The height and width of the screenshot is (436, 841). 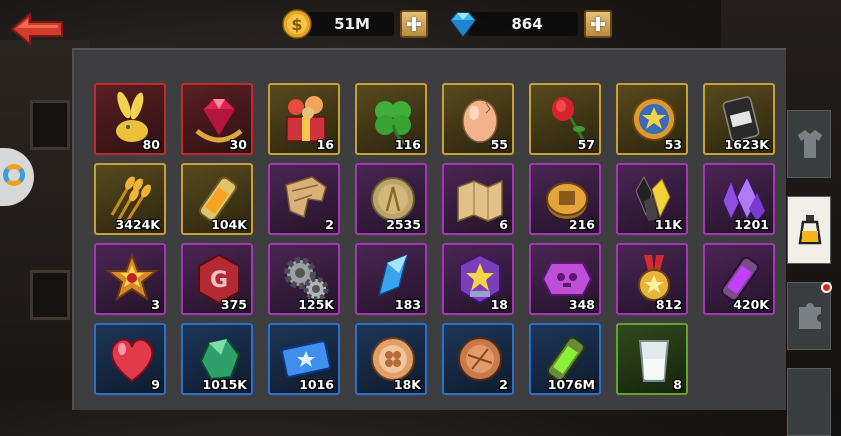 I want to click on item-count: 348, so click(x=581, y=304).